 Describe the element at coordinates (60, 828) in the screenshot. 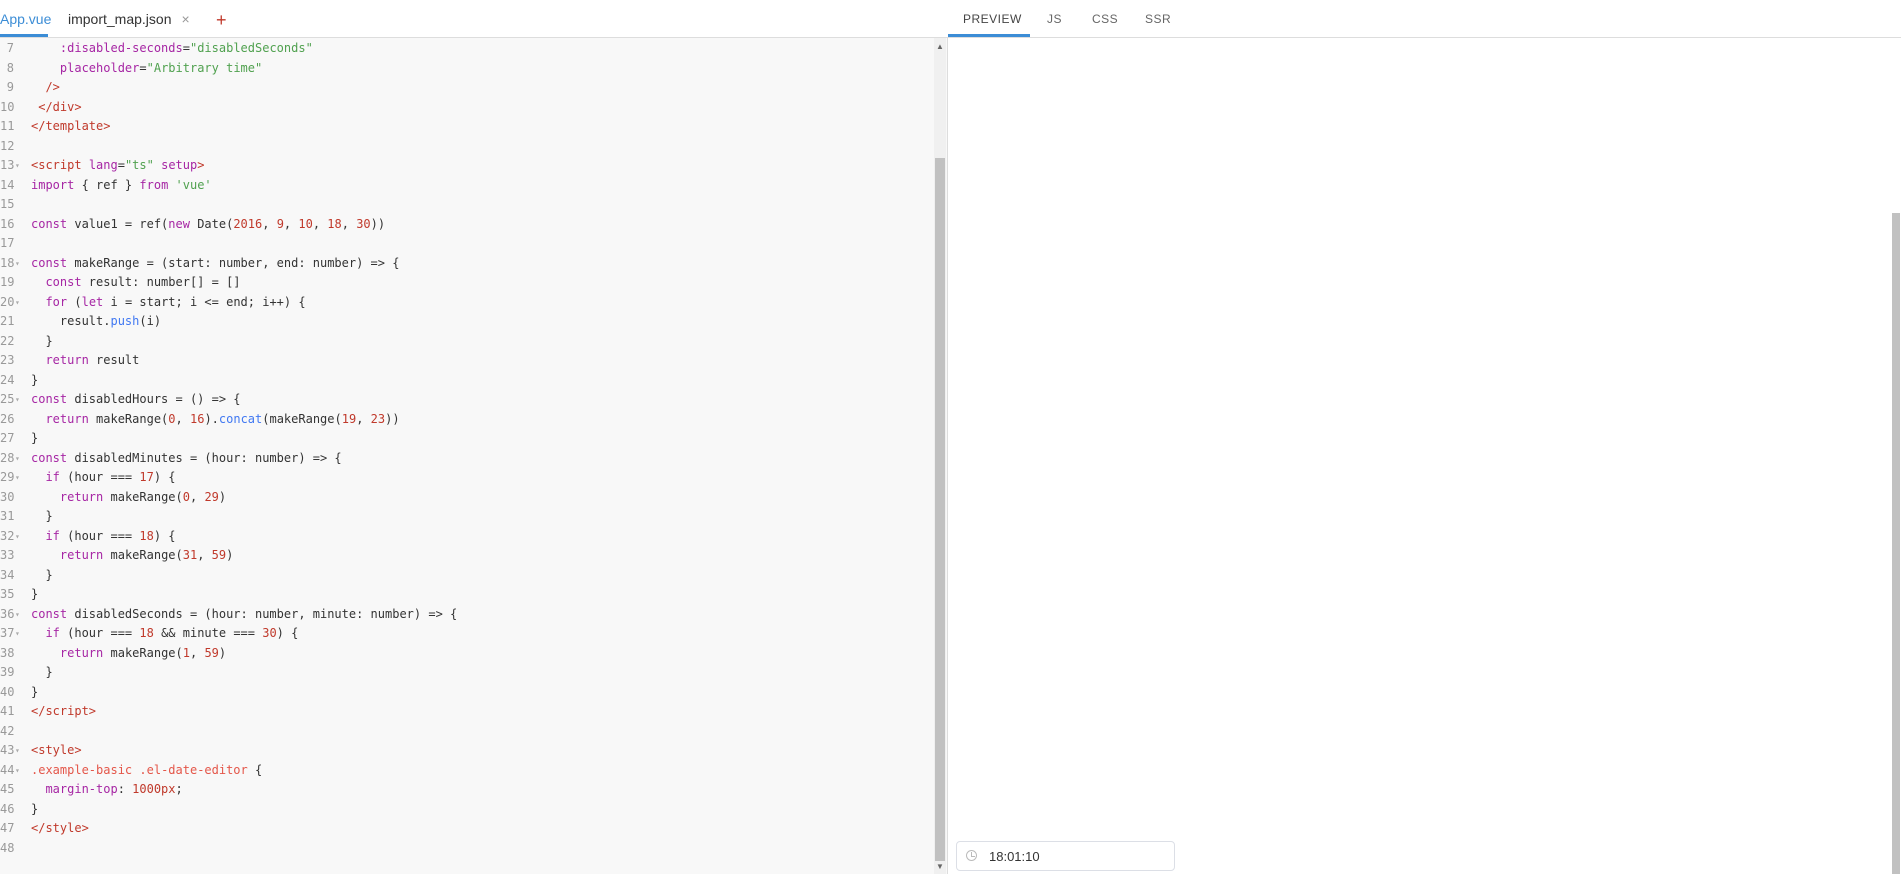

I see `code-text: </style>` at that location.